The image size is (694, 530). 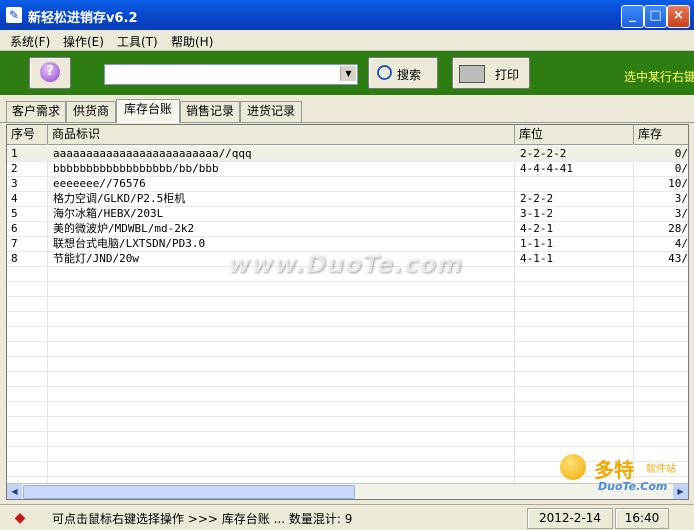 What do you see at coordinates (659, 77) in the screenshot?
I see `toolbar-hint: 选中某行右键` at bounding box center [659, 77].